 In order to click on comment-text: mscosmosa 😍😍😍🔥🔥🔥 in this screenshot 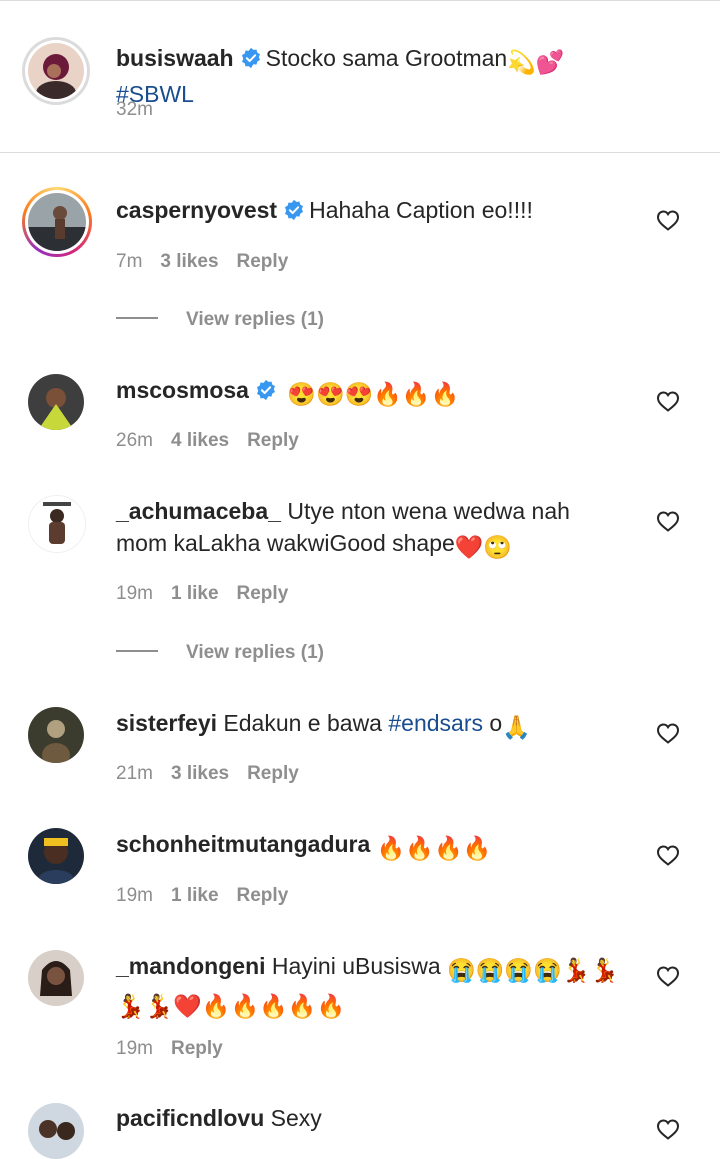, I will do `click(376, 392)`.